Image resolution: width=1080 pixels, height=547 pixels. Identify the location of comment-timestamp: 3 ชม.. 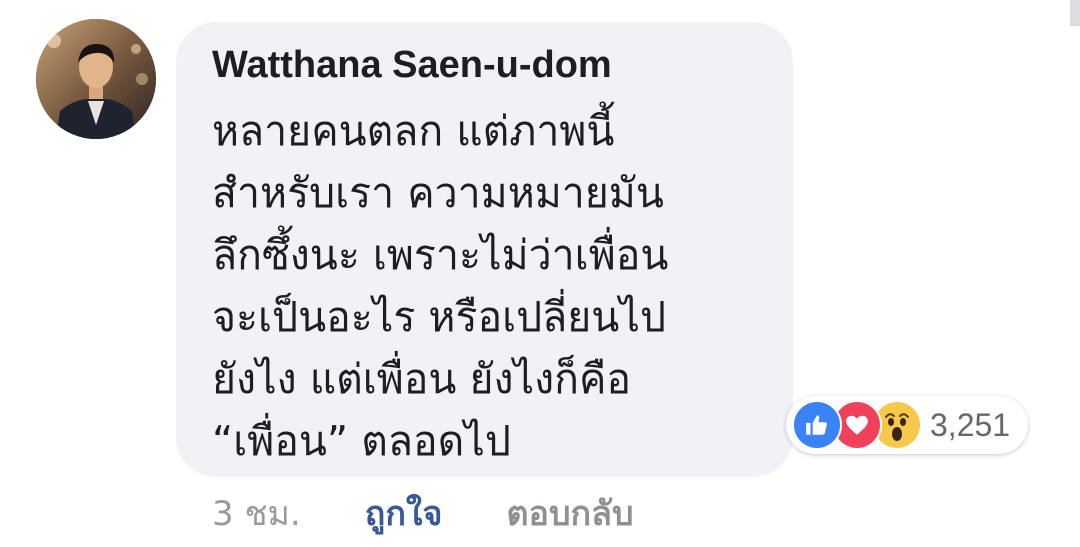
(256, 513).